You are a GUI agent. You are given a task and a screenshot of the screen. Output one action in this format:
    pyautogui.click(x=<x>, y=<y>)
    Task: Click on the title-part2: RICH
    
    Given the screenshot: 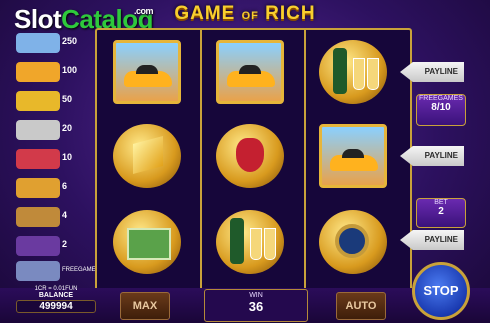 What is the action you would take?
    pyautogui.click(x=287, y=13)
    